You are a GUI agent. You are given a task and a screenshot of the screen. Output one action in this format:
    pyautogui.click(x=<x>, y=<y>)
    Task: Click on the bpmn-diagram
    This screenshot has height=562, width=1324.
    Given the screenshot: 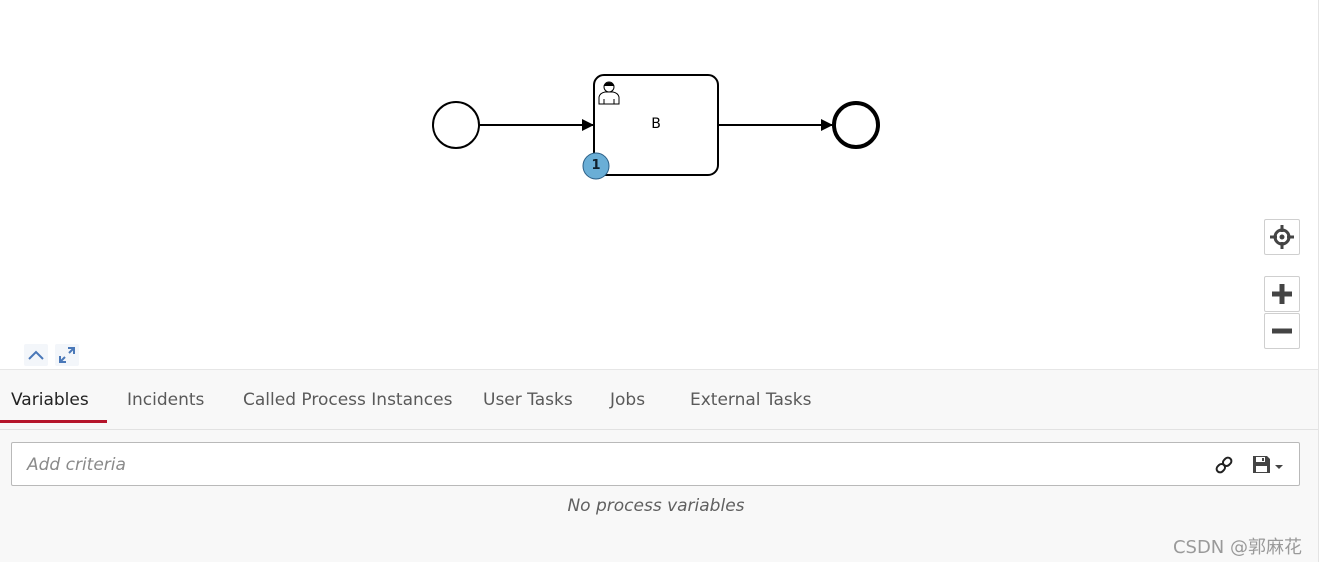 What is the action you would take?
    pyautogui.click(x=656, y=127)
    